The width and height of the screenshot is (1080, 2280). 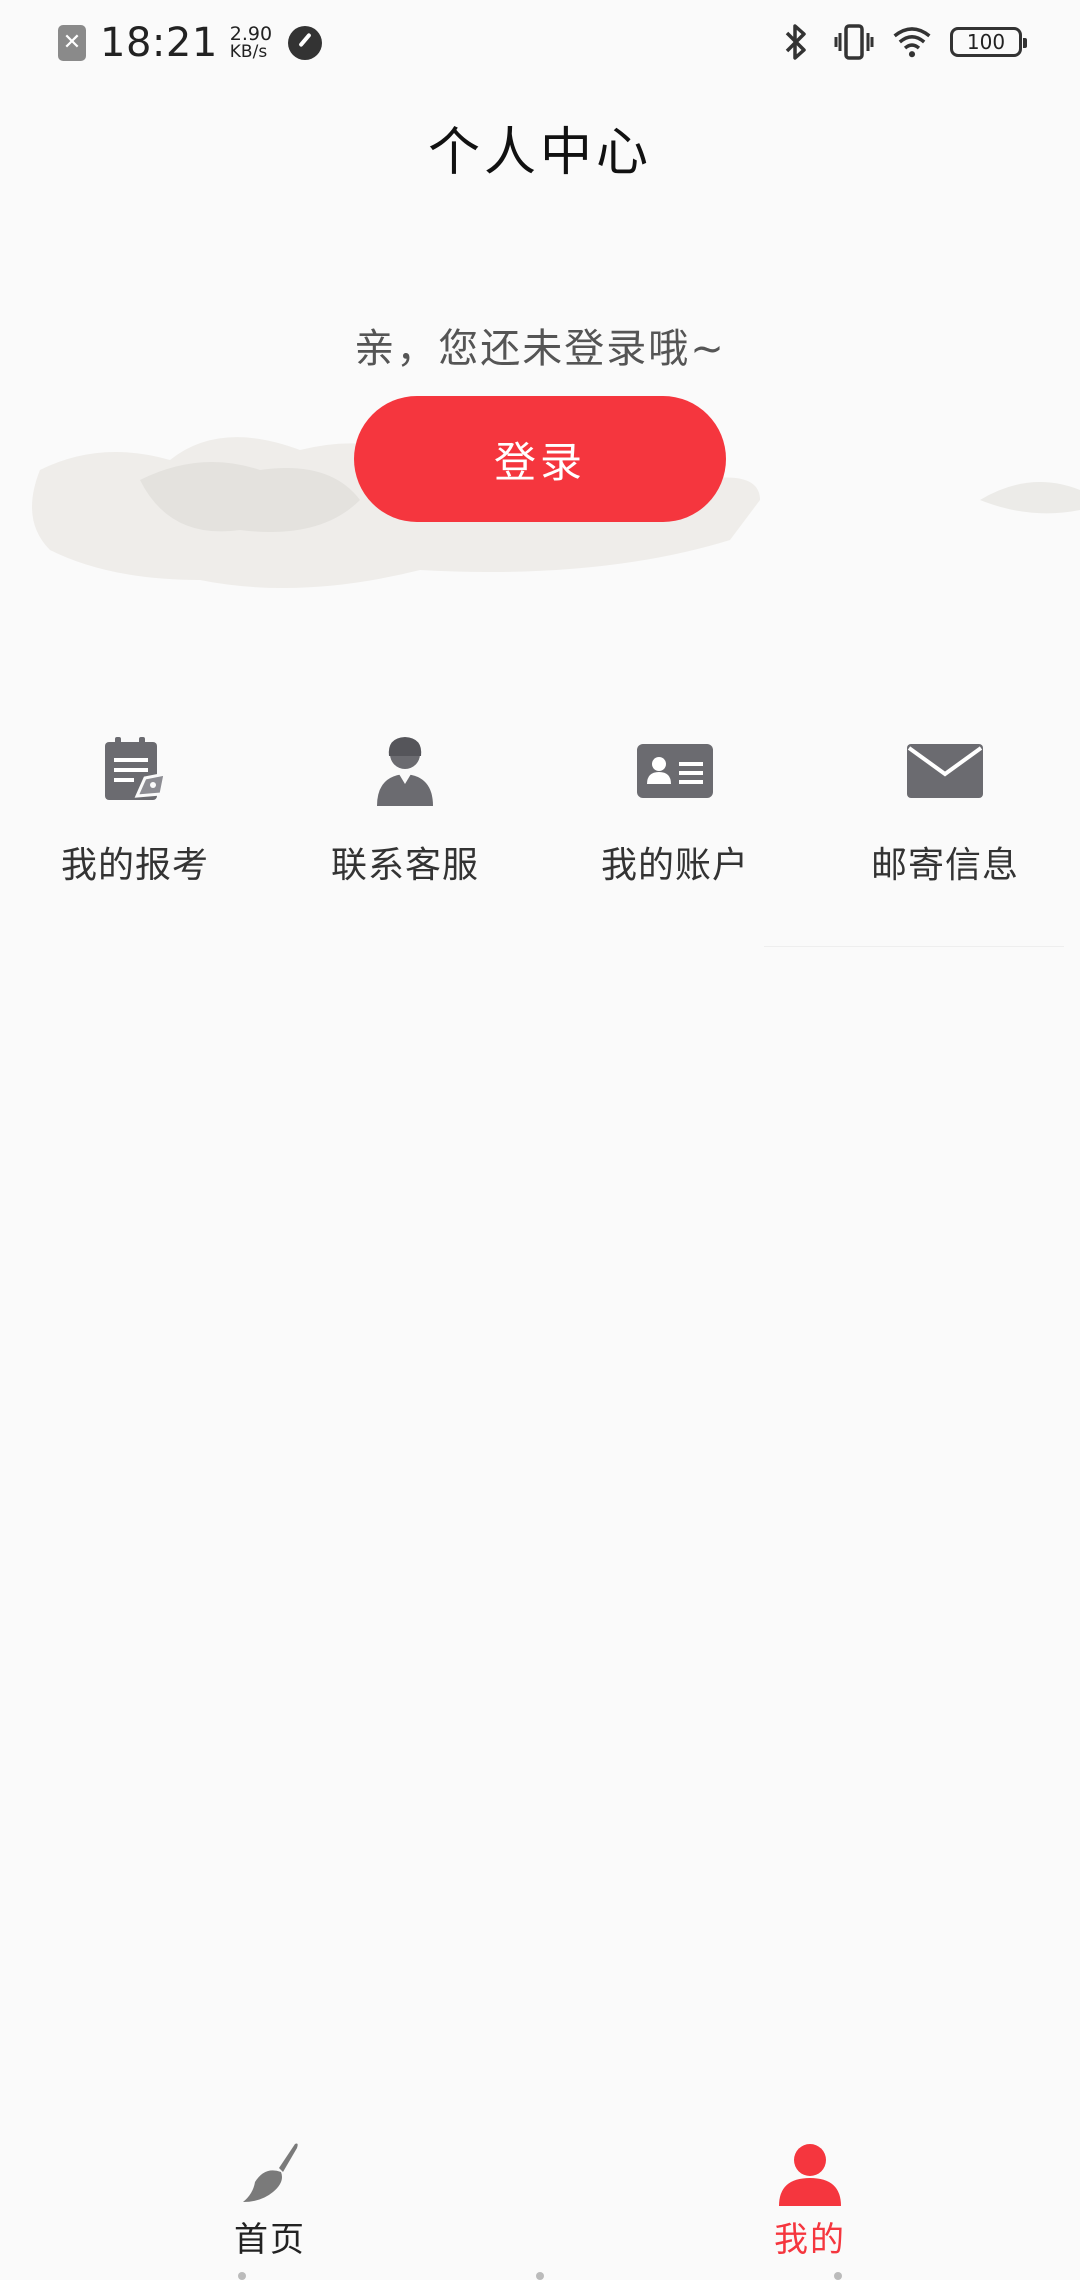 What do you see at coordinates (248, 52) in the screenshot?
I see `network-speed-unit: KB/s` at bounding box center [248, 52].